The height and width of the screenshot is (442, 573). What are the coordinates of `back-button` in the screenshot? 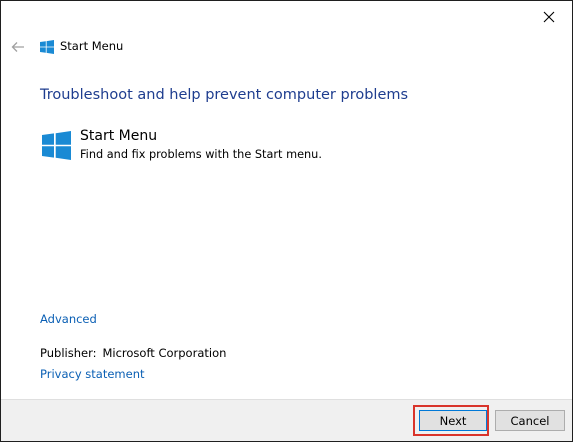 It's located at (18, 47).